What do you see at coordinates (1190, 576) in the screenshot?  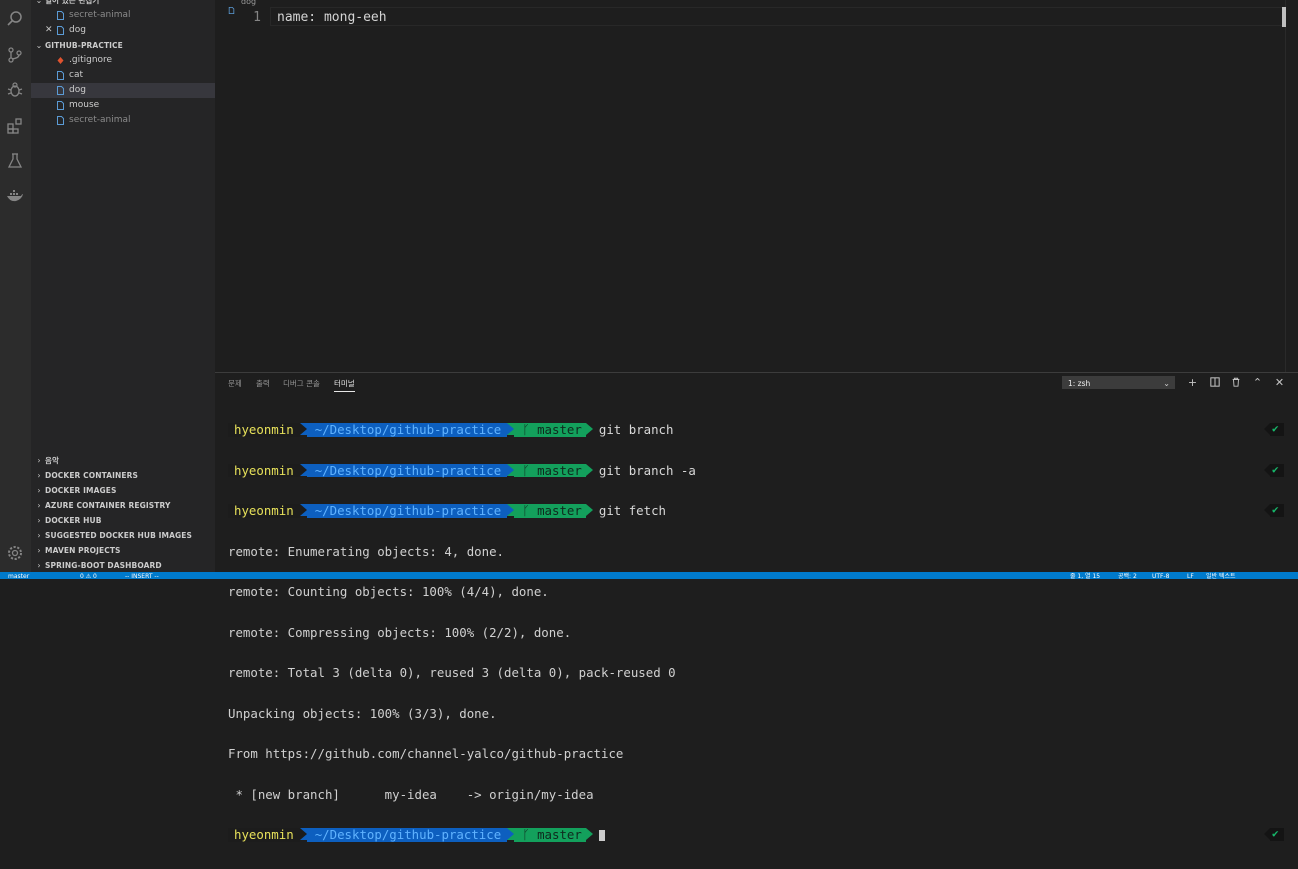 I see `status-eol: LF` at bounding box center [1190, 576].